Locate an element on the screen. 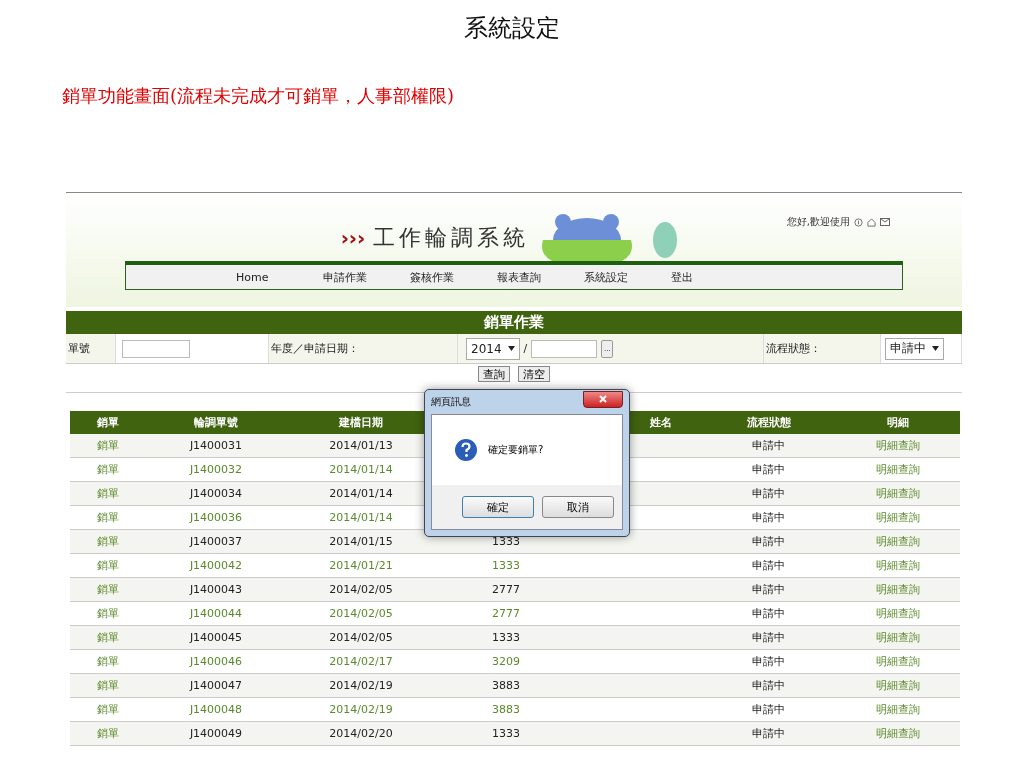 This screenshot has width=1024, height=768. arrows-mark: ››› is located at coordinates (353, 238).